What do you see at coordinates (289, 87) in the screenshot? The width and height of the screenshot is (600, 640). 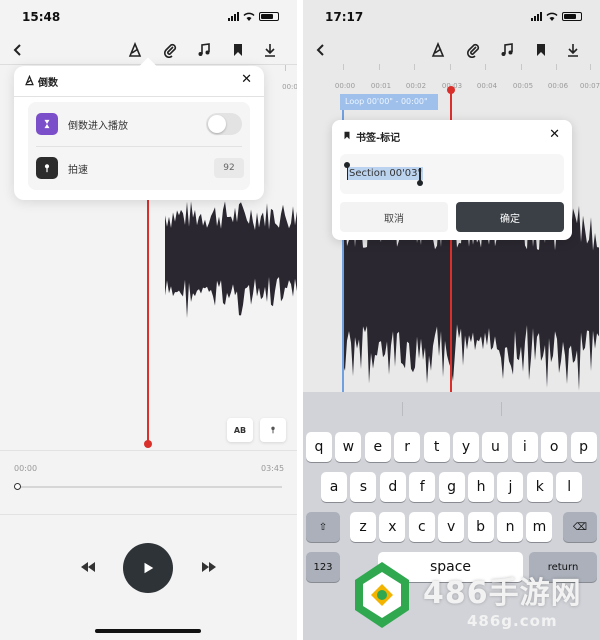 I see `ruler-label: 00:0` at bounding box center [289, 87].